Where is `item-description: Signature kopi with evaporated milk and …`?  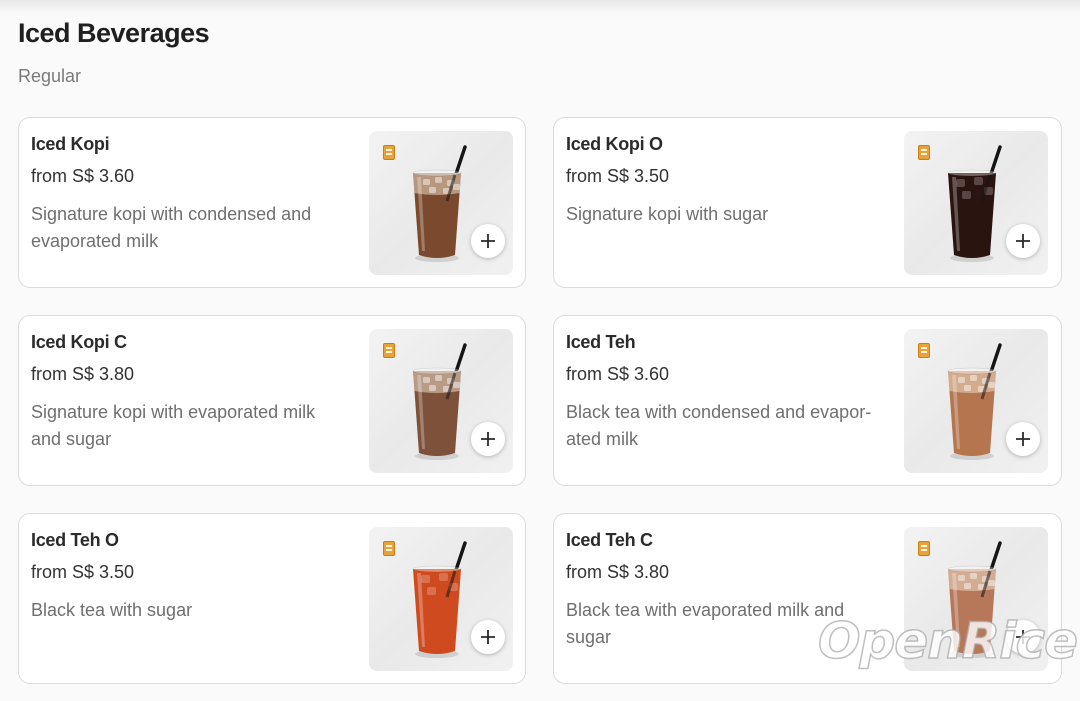 item-description: Signature kopi with evaporated milk and … is located at coordinates (173, 425).